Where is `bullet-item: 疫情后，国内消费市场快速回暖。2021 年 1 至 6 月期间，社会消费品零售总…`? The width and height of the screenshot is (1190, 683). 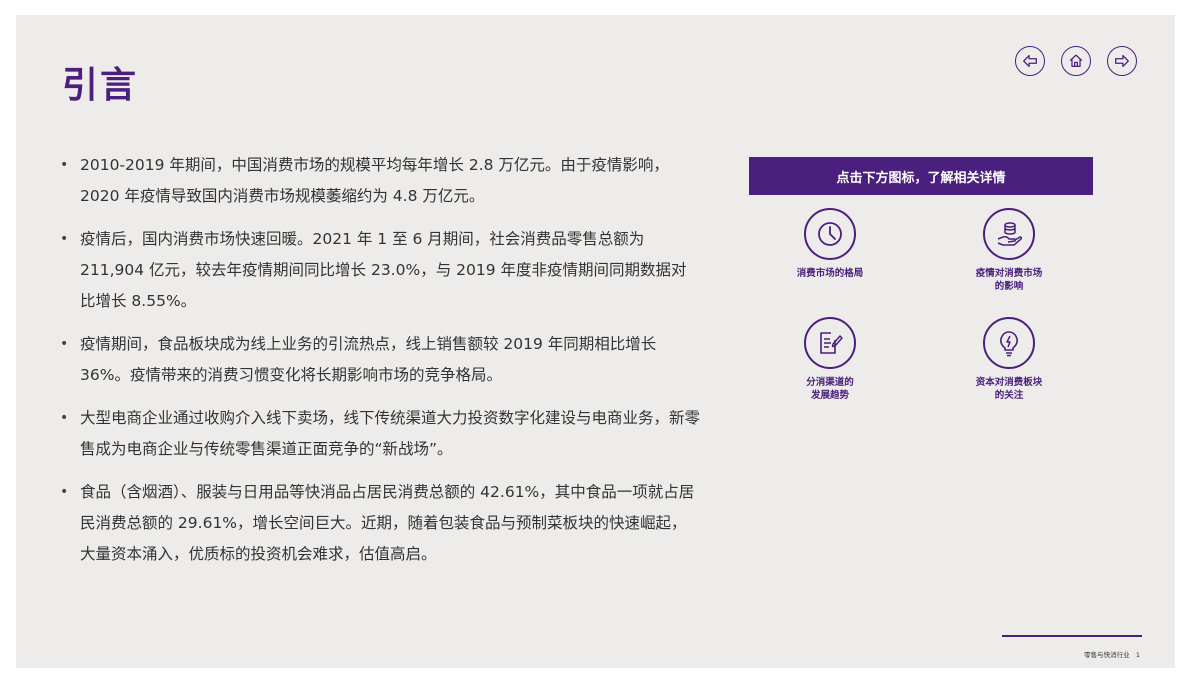 bullet-item: 疫情后，国内消费市场快速回暖。2021 年 1 至 6 月期间，社会消费品零售总… is located at coordinates (380, 270).